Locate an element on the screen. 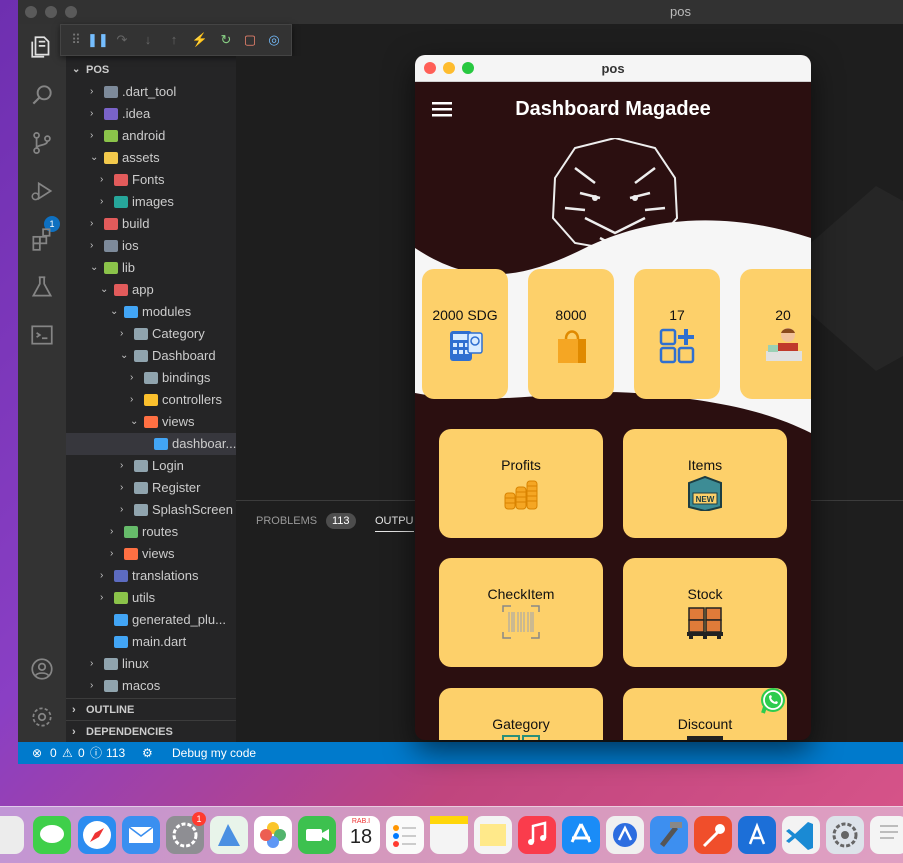  system-settings-icon is located at coordinates (845, 835).